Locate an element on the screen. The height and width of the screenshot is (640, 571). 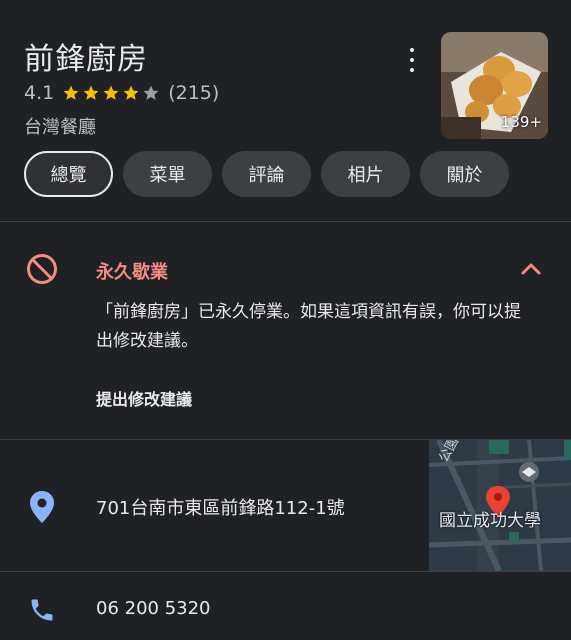
address-text: 701台南市東區前鋒路112-1號 is located at coordinates (220, 507).